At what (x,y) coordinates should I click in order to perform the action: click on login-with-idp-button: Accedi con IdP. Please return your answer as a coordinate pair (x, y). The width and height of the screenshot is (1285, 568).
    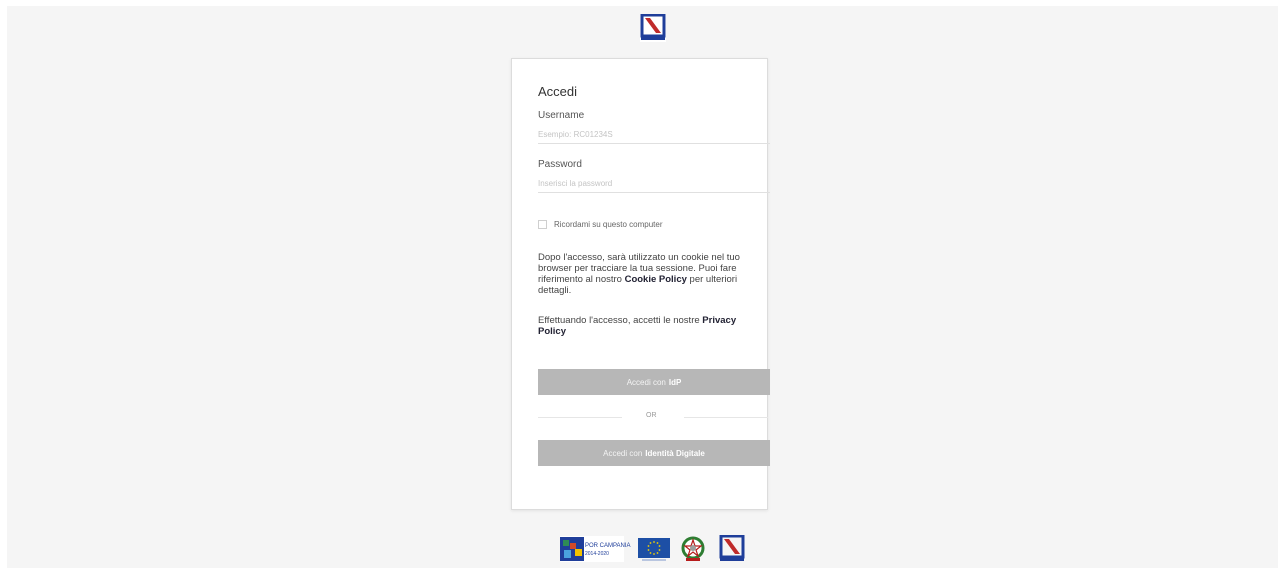
    Looking at the image, I should click on (654, 382).